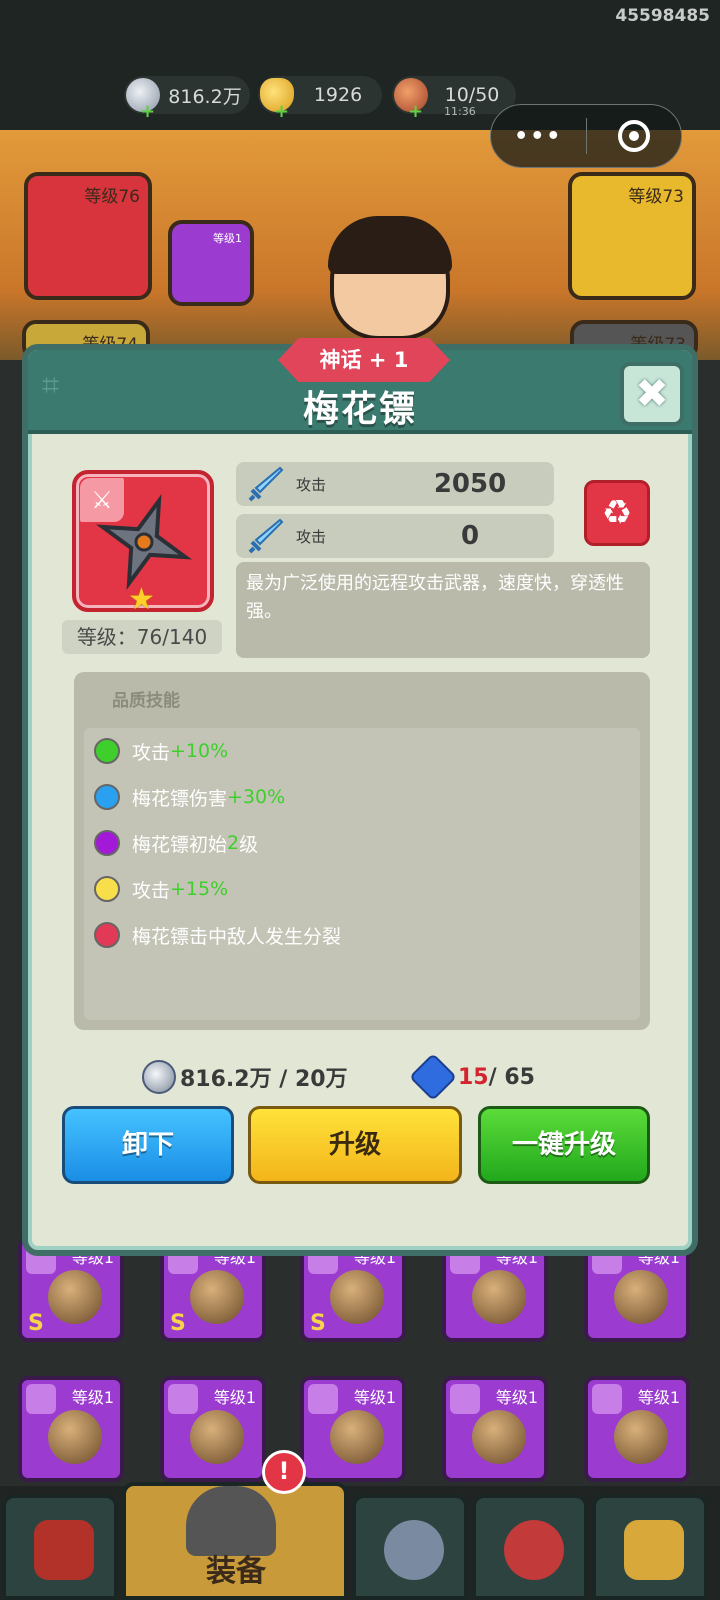  What do you see at coordinates (395, 484) in the screenshot?
I see `stat-row: 攻击 2050` at bounding box center [395, 484].